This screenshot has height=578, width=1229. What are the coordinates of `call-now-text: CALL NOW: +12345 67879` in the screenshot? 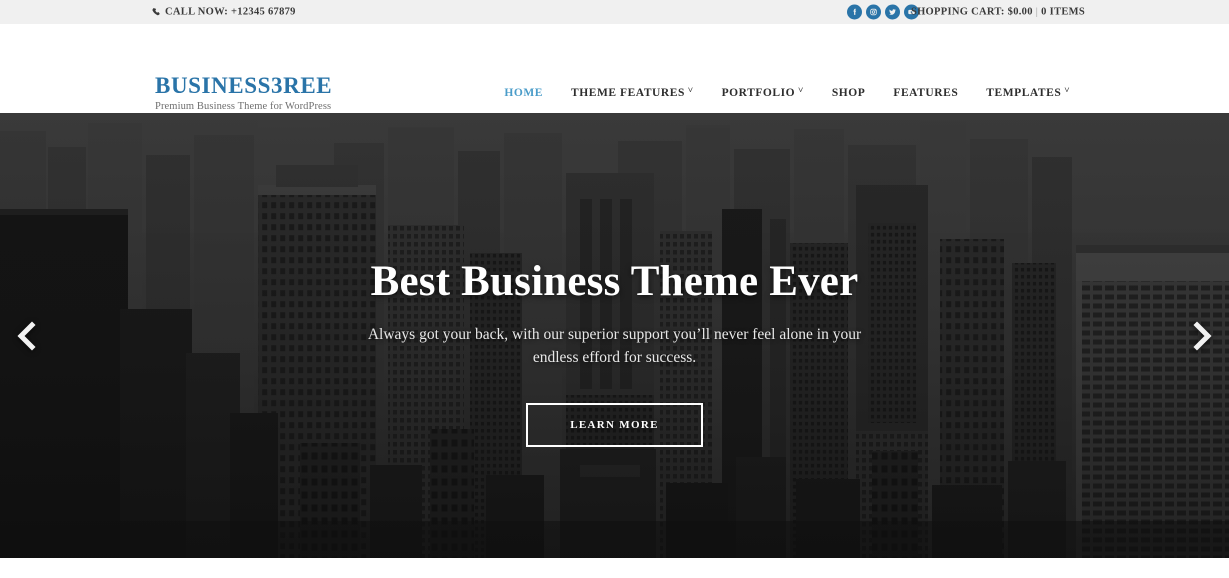 It's located at (230, 12).